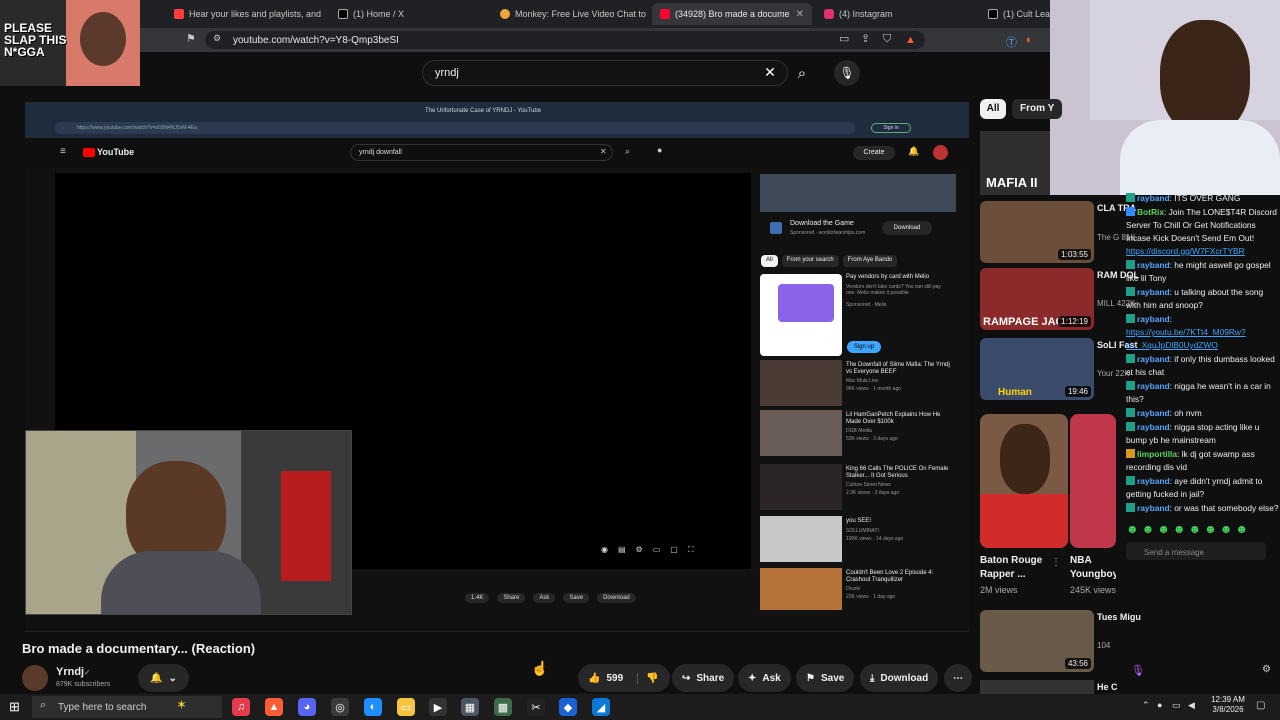  What do you see at coordinates (536, 707) in the screenshot?
I see `capcut-icon: ✂` at bounding box center [536, 707].